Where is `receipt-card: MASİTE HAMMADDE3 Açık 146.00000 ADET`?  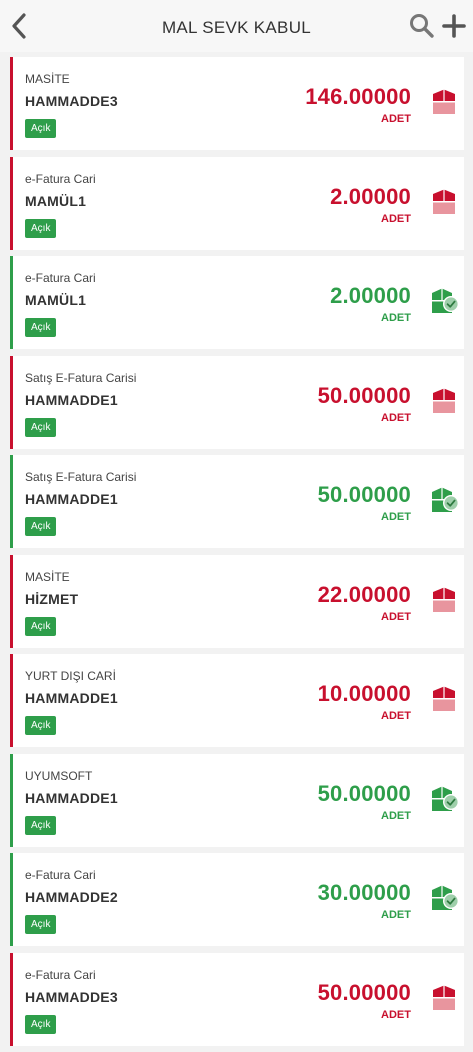
receipt-card: MASİTE HAMMADDE3 Açık 146.00000 ADET is located at coordinates (237, 103).